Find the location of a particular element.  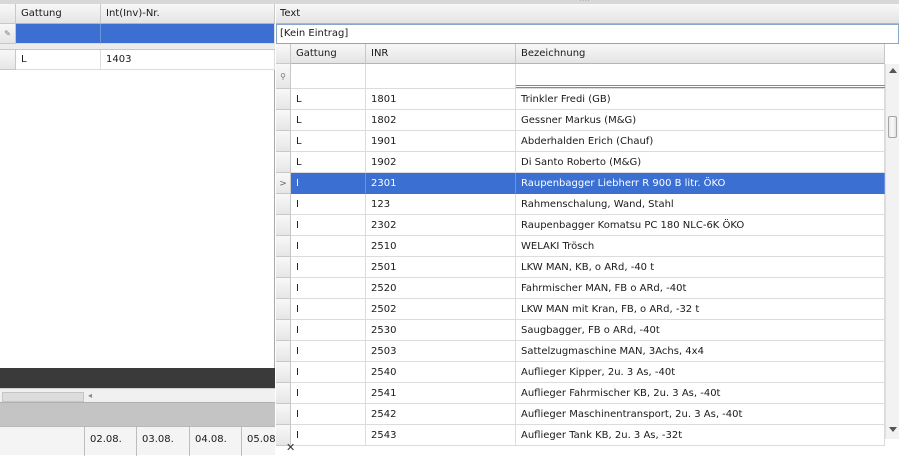

scroll-up-icon is located at coordinates (893, 70).